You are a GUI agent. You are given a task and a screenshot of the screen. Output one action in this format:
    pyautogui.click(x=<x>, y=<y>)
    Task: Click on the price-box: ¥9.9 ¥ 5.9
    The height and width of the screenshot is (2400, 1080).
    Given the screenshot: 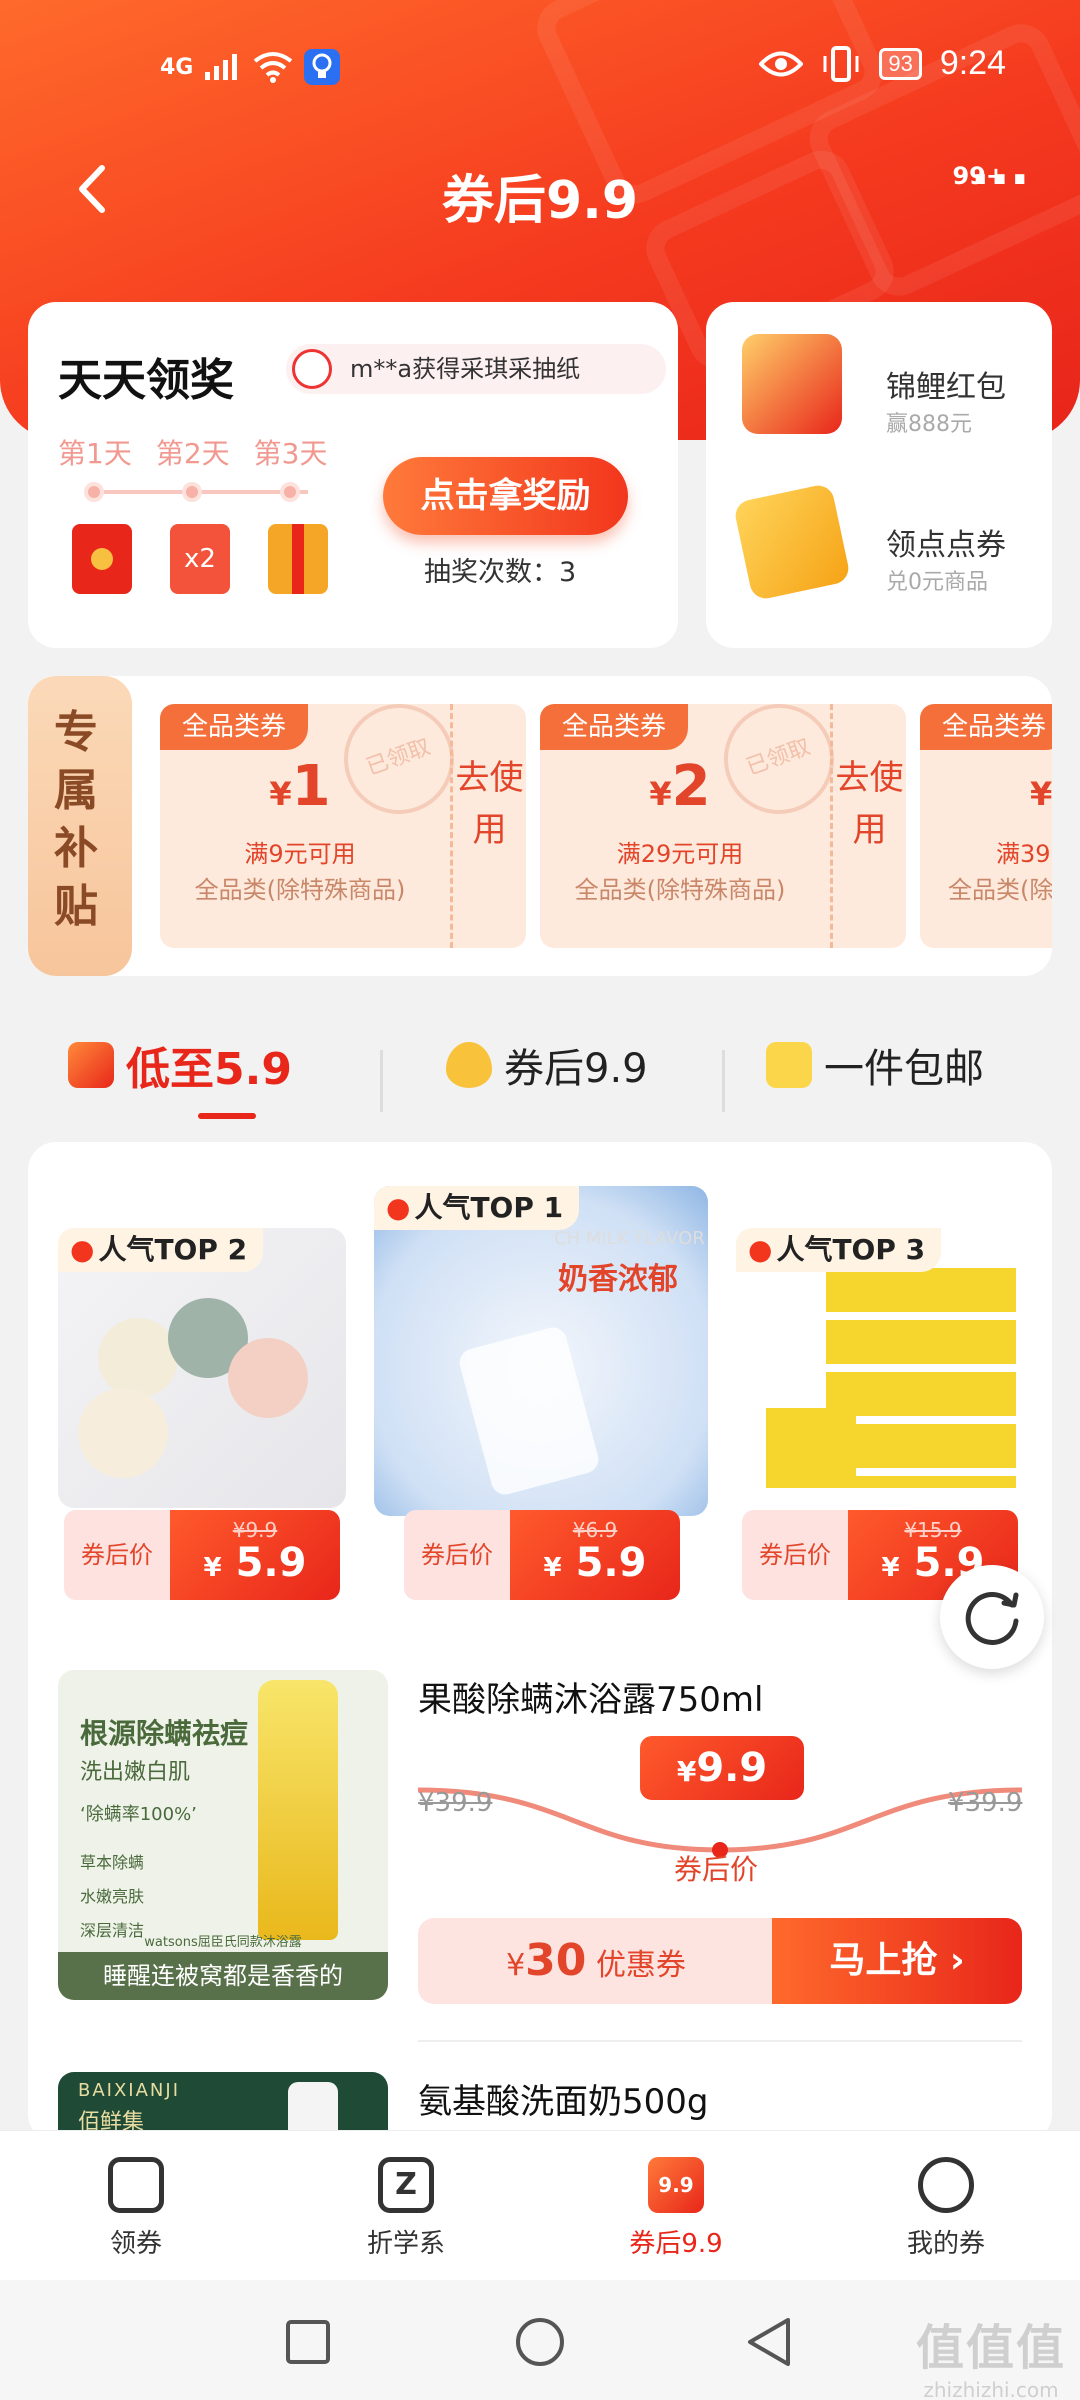 What is the action you would take?
    pyautogui.click(x=255, y=1555)
    